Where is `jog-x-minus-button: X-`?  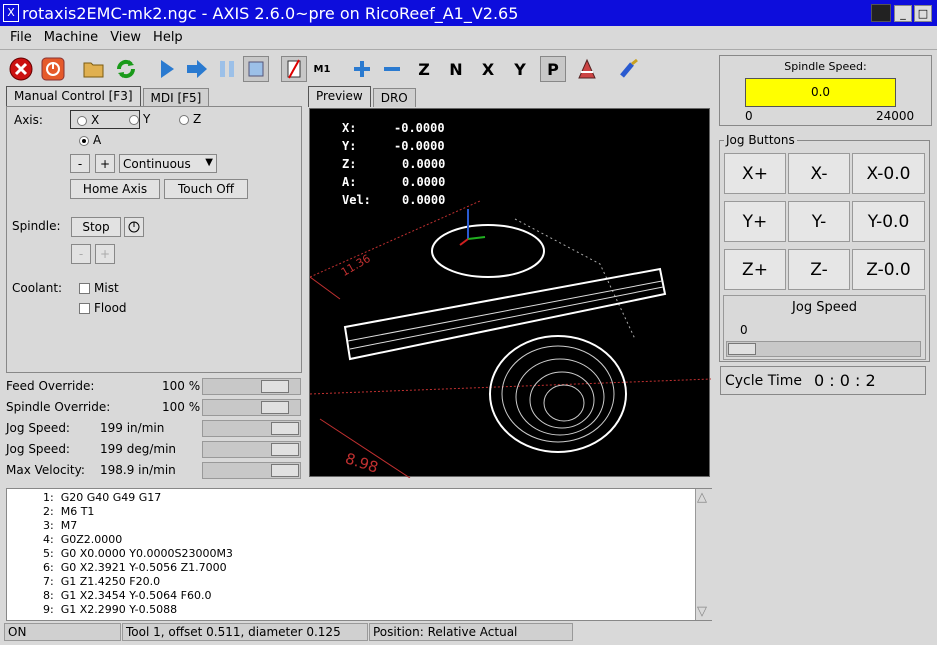
jog-x-minus-button: X- is located at coordinates (819, 173).